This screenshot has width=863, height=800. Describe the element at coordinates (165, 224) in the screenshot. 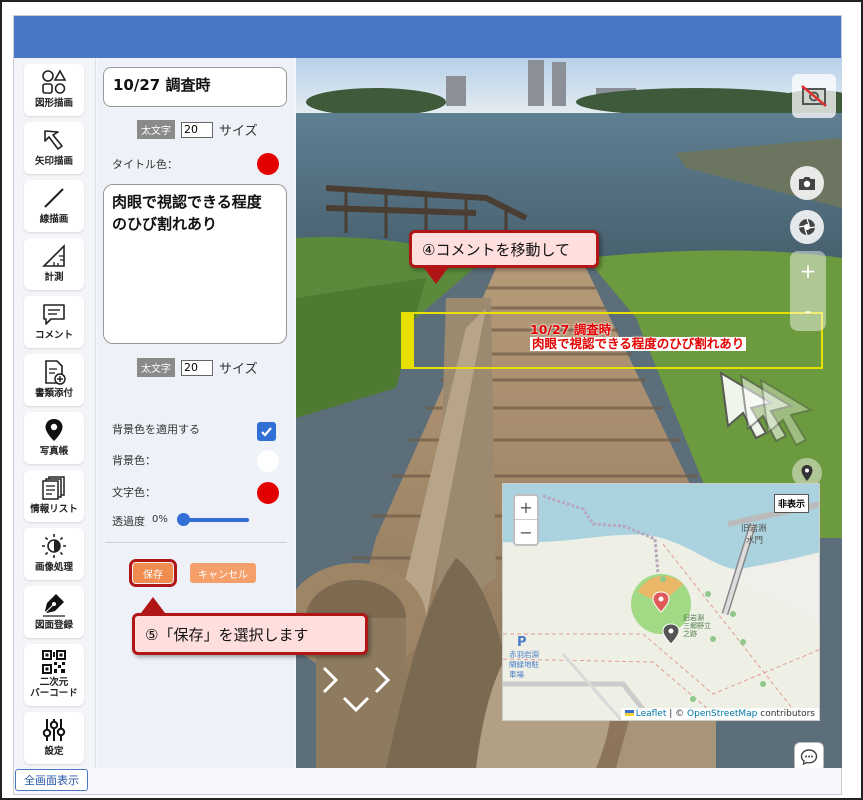

I see `comment-text-line2: のひび割れあり` at that location.